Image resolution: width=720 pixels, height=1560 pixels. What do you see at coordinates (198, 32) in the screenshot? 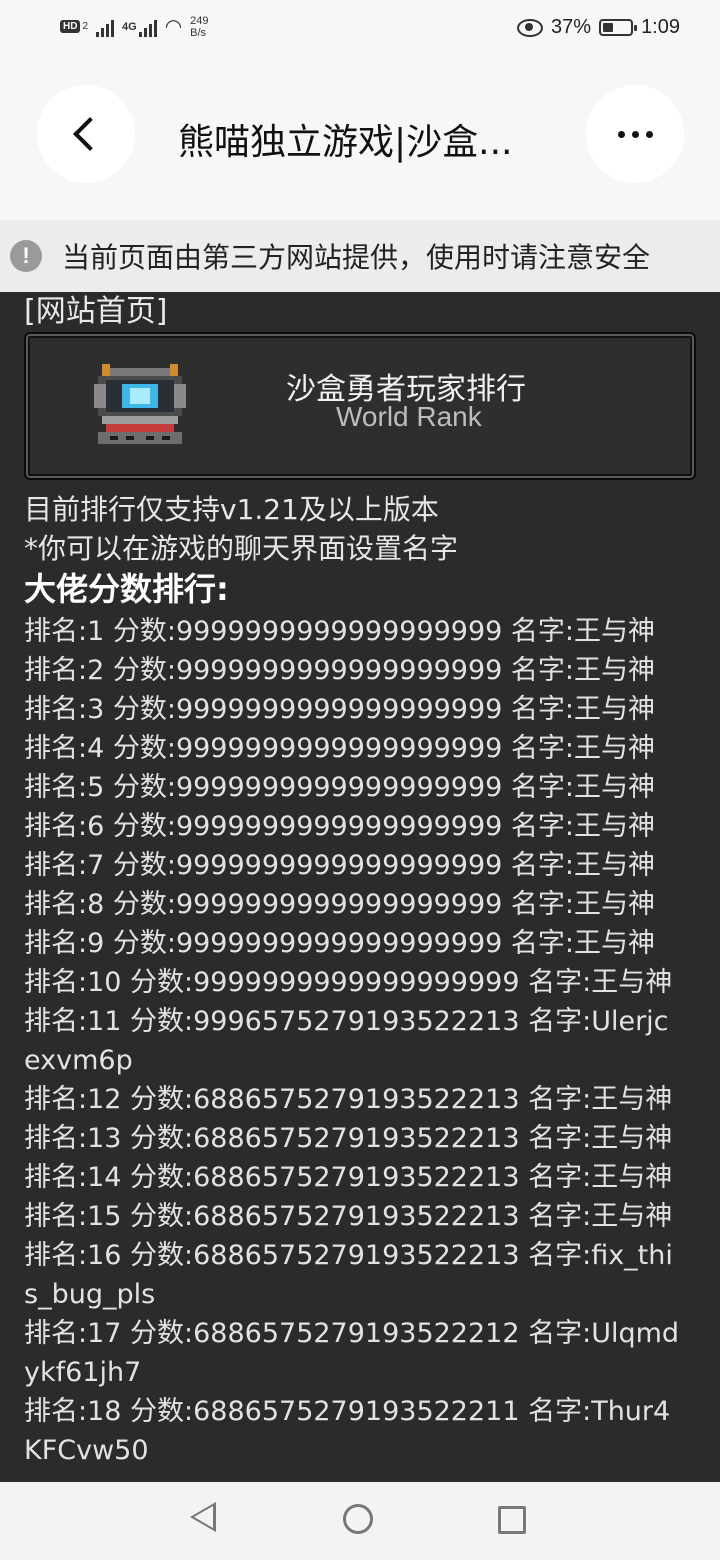
I see `net-speed-unit: B/s` at bounding box center [198, 32].